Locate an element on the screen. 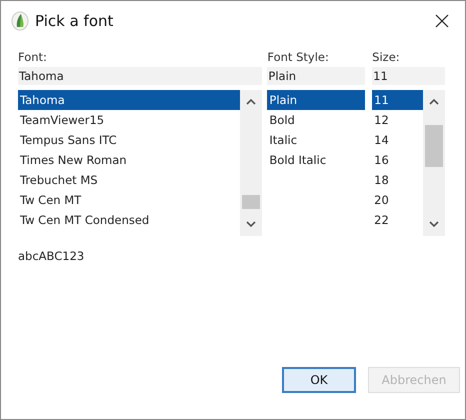 This screenshot has height=420, width=466. list-item: 11 is located at coordinates (397, 100).